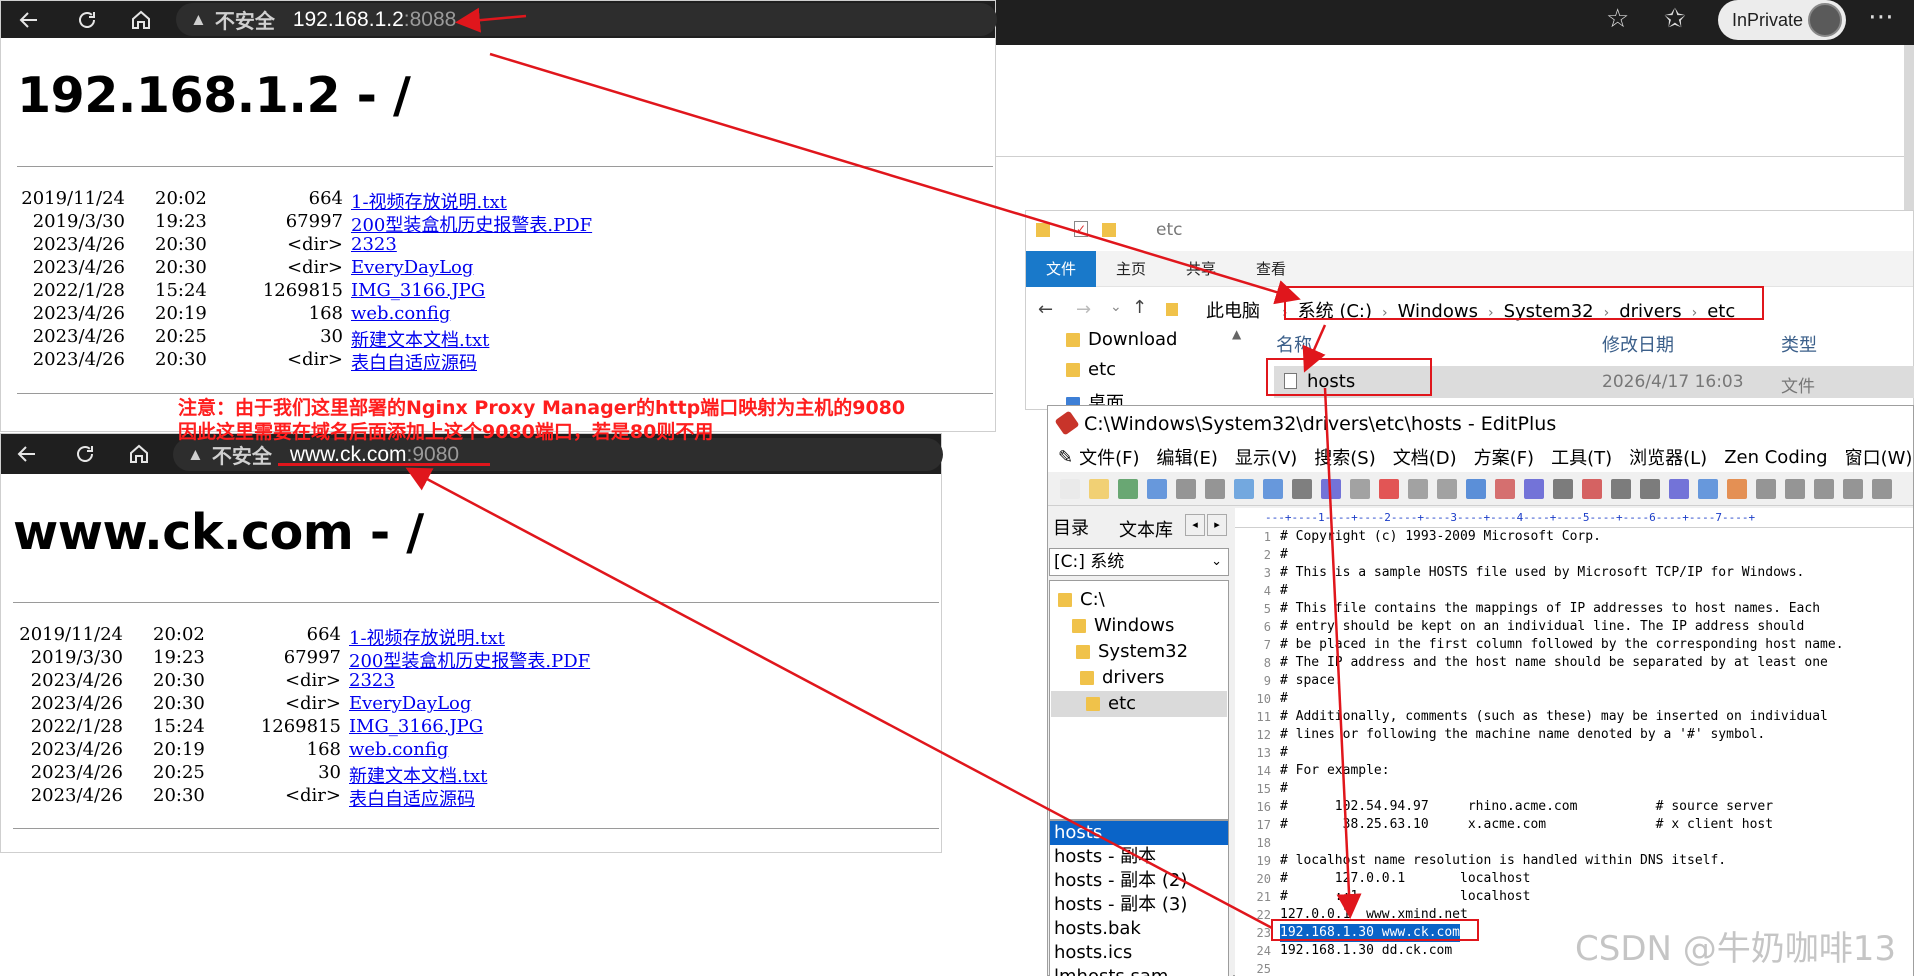 The width and height of the screenshot is (1914, 976). Describe the element at coordinates (1139, 857) in the screenshot. I see `file-list-item: hosts - 副本` at that location.